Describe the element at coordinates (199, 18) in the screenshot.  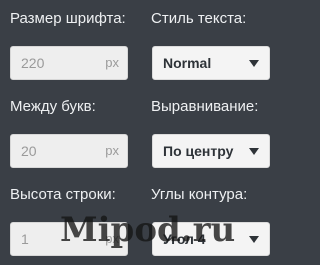
I see `text-style-label: Стиль текста:` at that location.